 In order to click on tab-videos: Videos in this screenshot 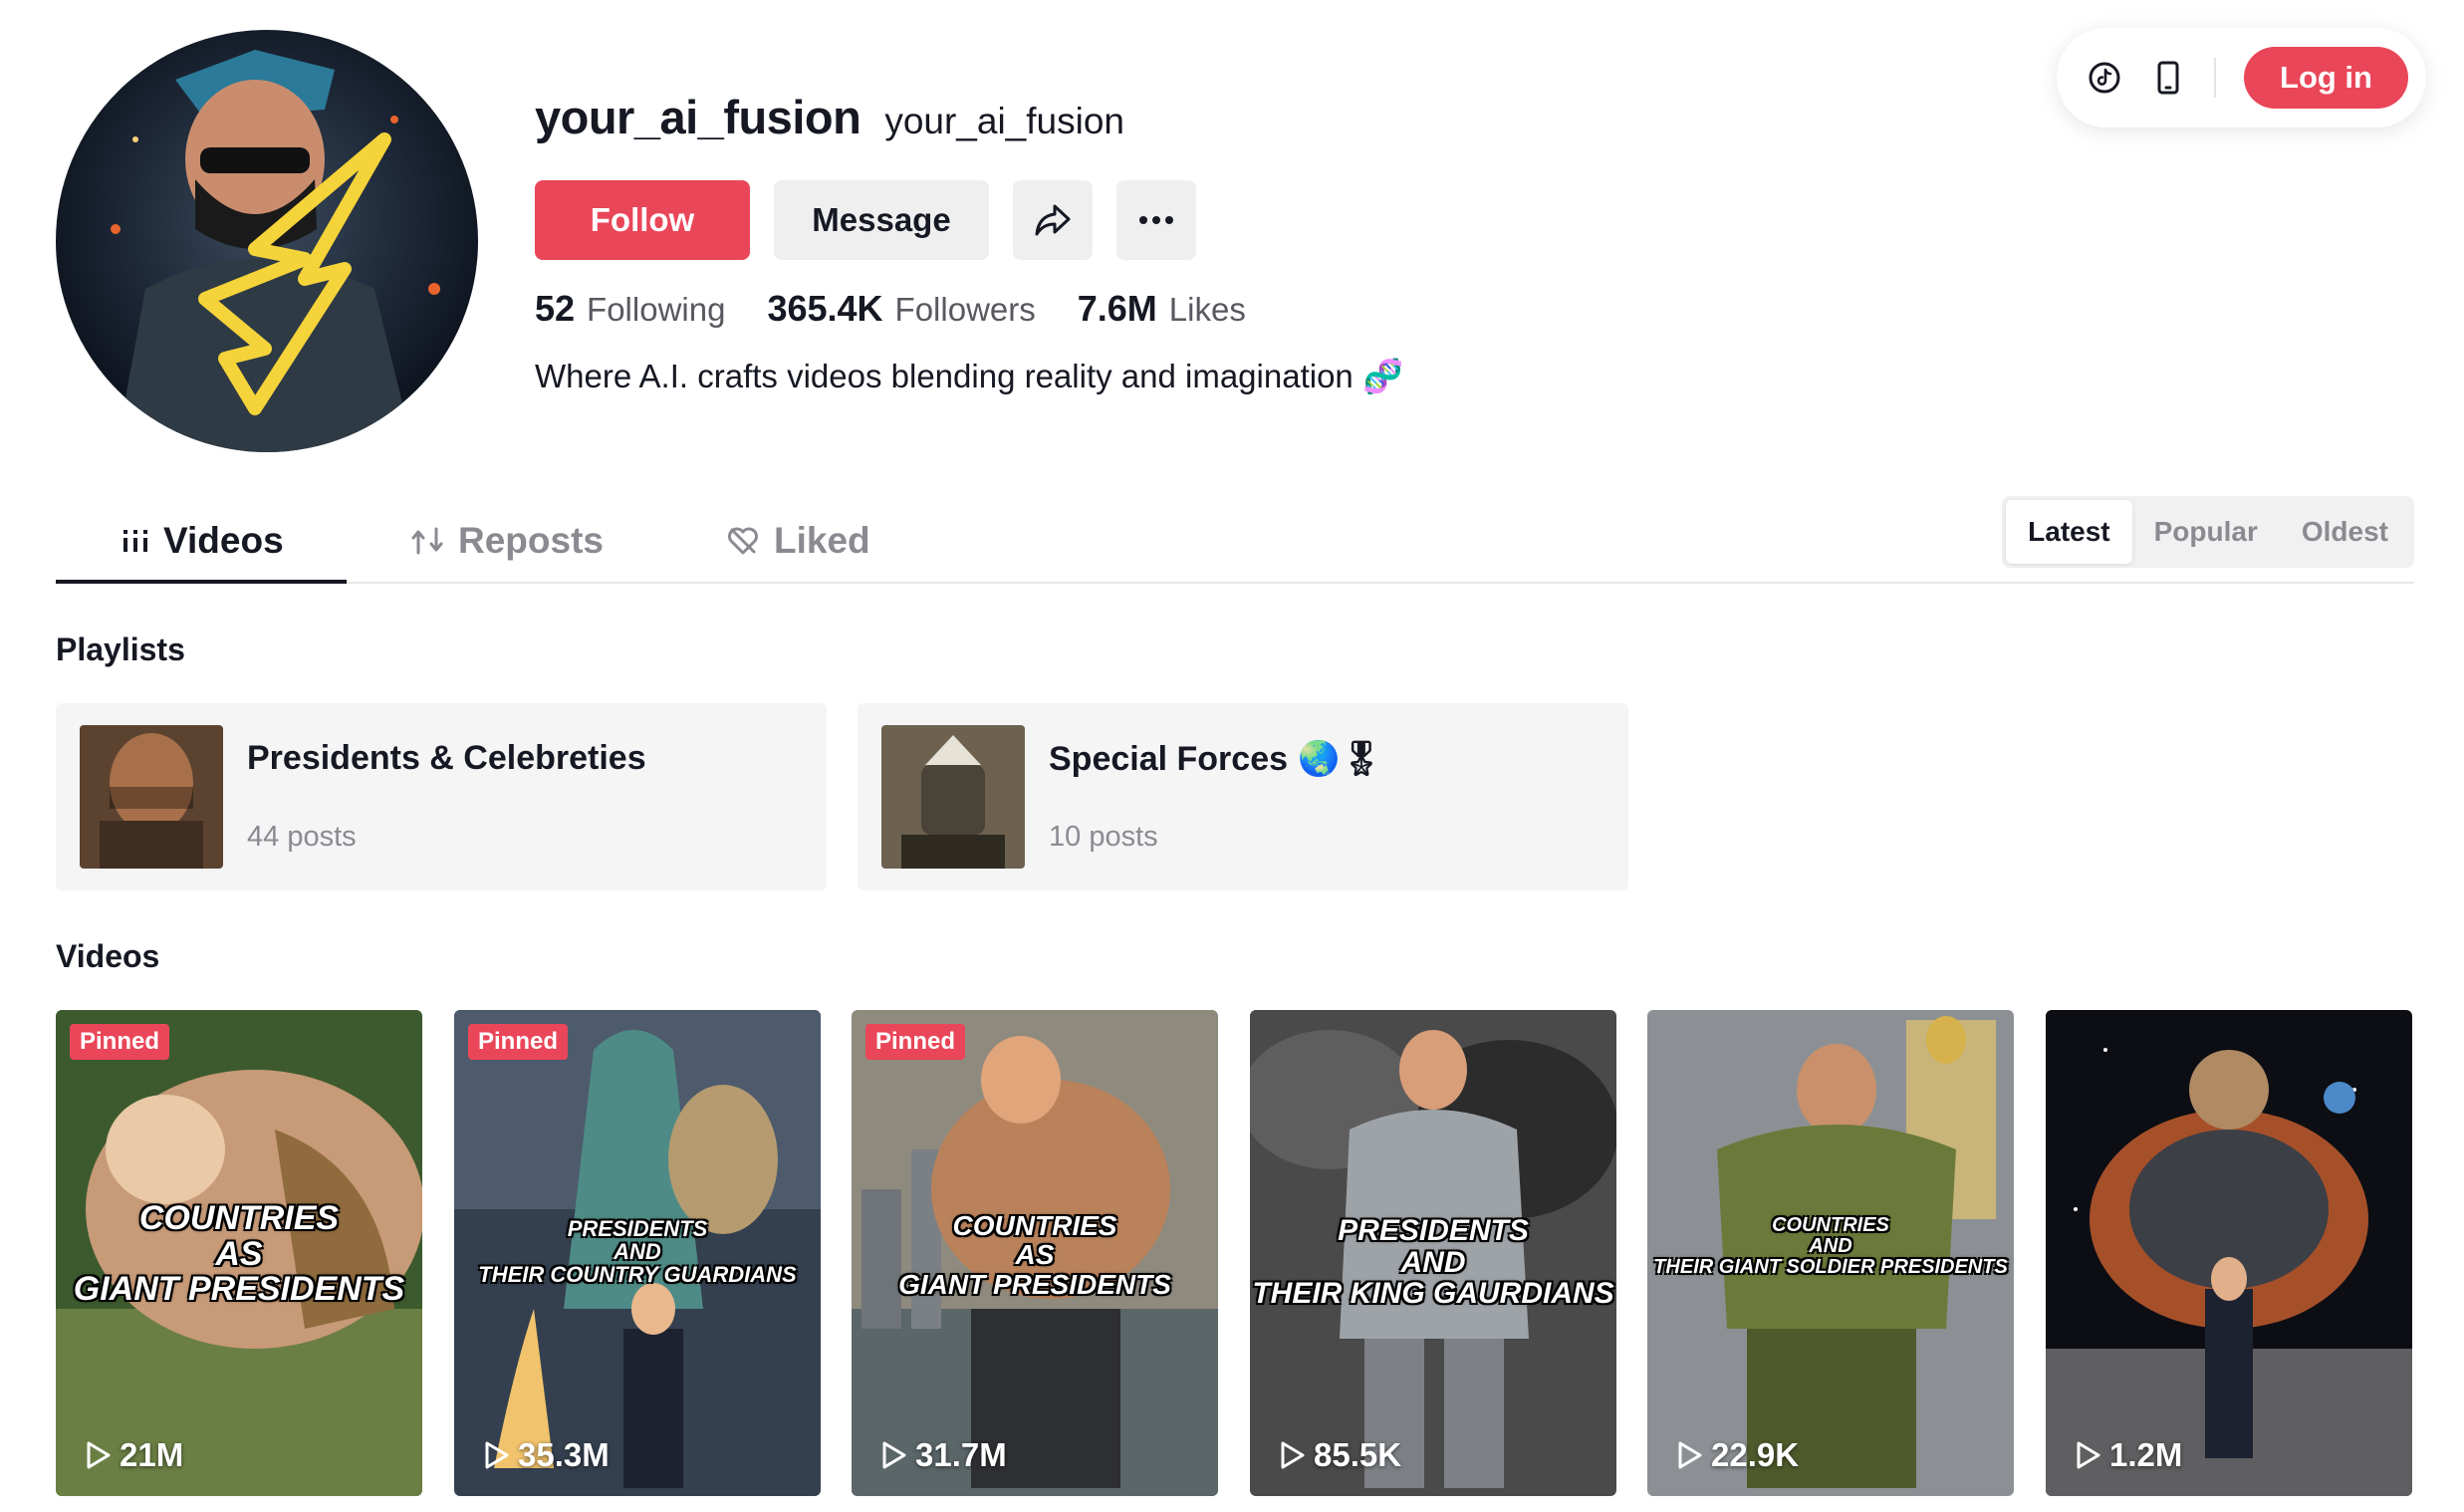, I will do `click(203, 541)`.